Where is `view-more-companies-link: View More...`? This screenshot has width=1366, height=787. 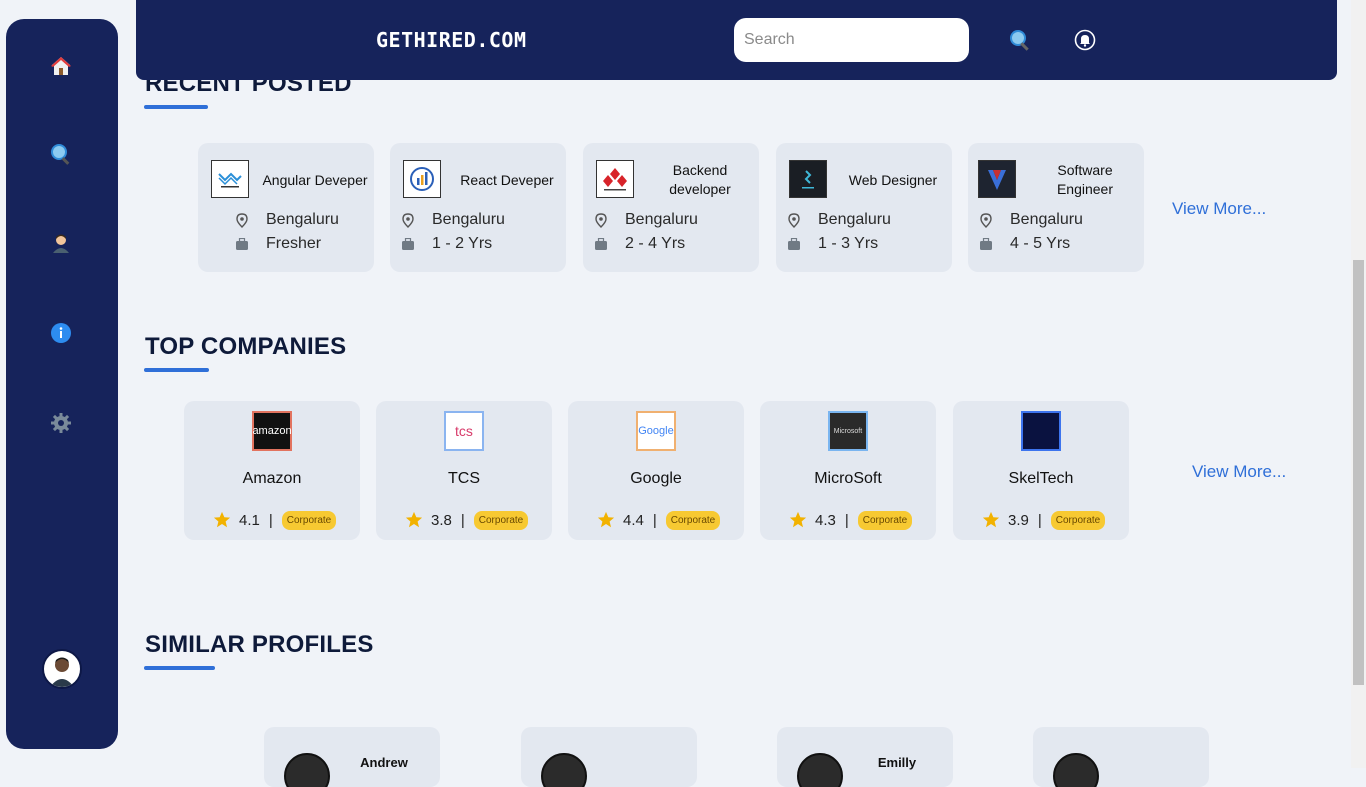 view-more-companies-link: View More... is located at coordinates (1239, 472).